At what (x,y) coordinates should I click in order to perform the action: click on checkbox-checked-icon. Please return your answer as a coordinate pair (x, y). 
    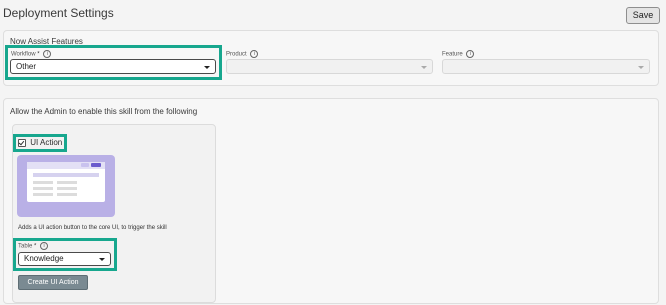
    Looking at the image, I should click on (22, 142).